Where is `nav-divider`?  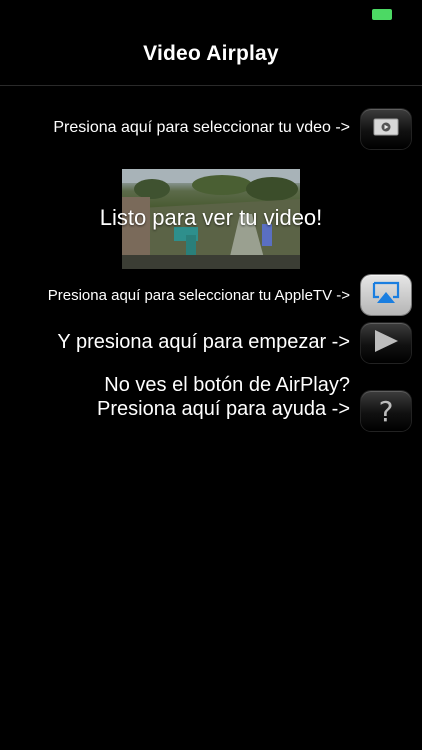 nav-divider is located at coordinates (211, 85).